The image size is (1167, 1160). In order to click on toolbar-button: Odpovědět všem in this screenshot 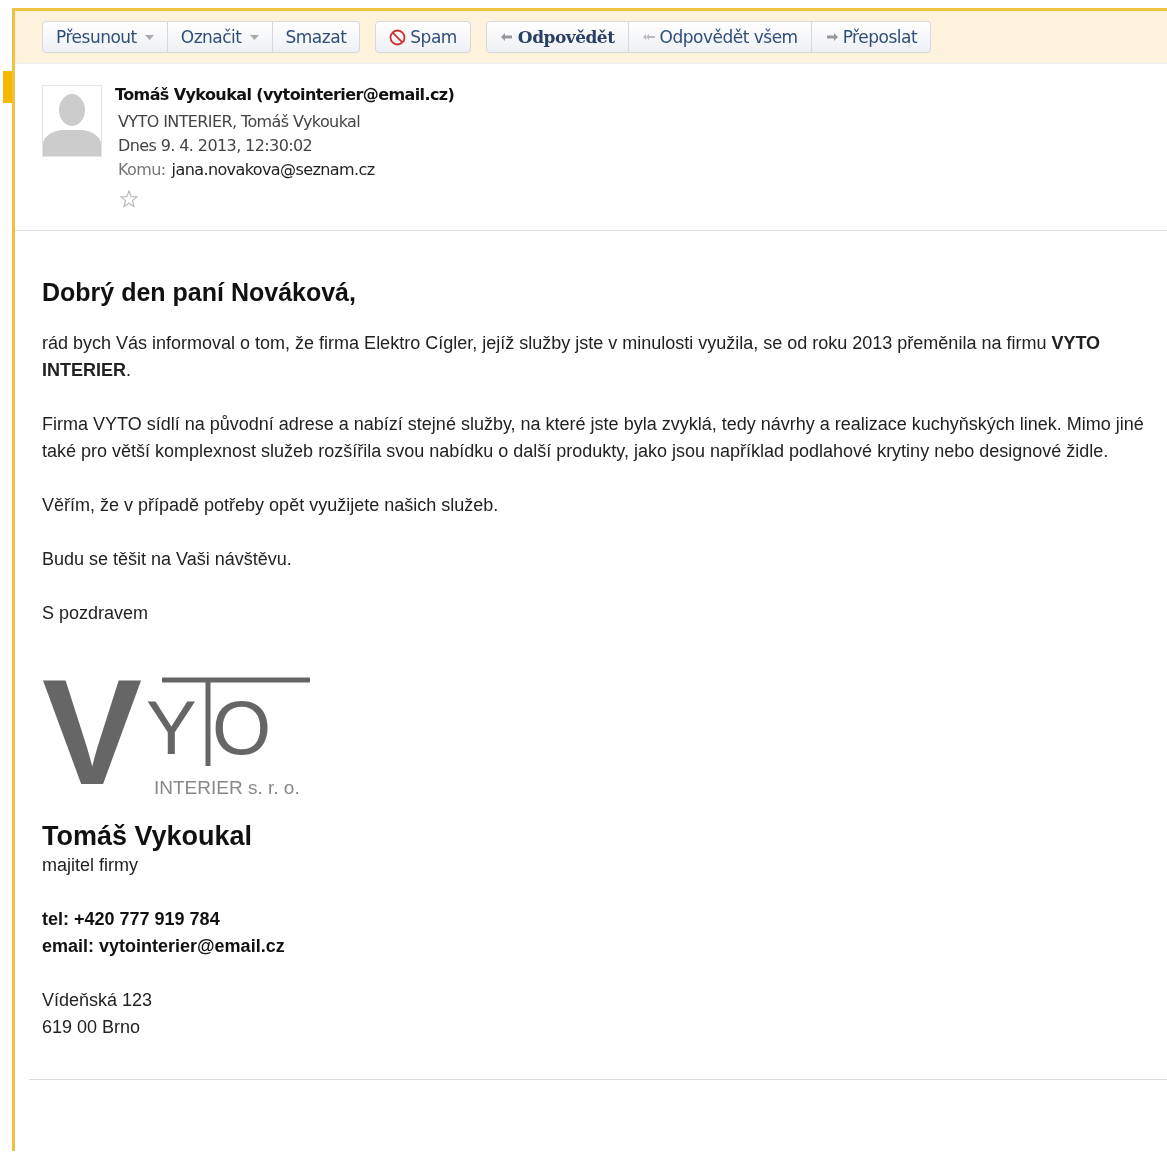, I will do `click(720, 37)`.